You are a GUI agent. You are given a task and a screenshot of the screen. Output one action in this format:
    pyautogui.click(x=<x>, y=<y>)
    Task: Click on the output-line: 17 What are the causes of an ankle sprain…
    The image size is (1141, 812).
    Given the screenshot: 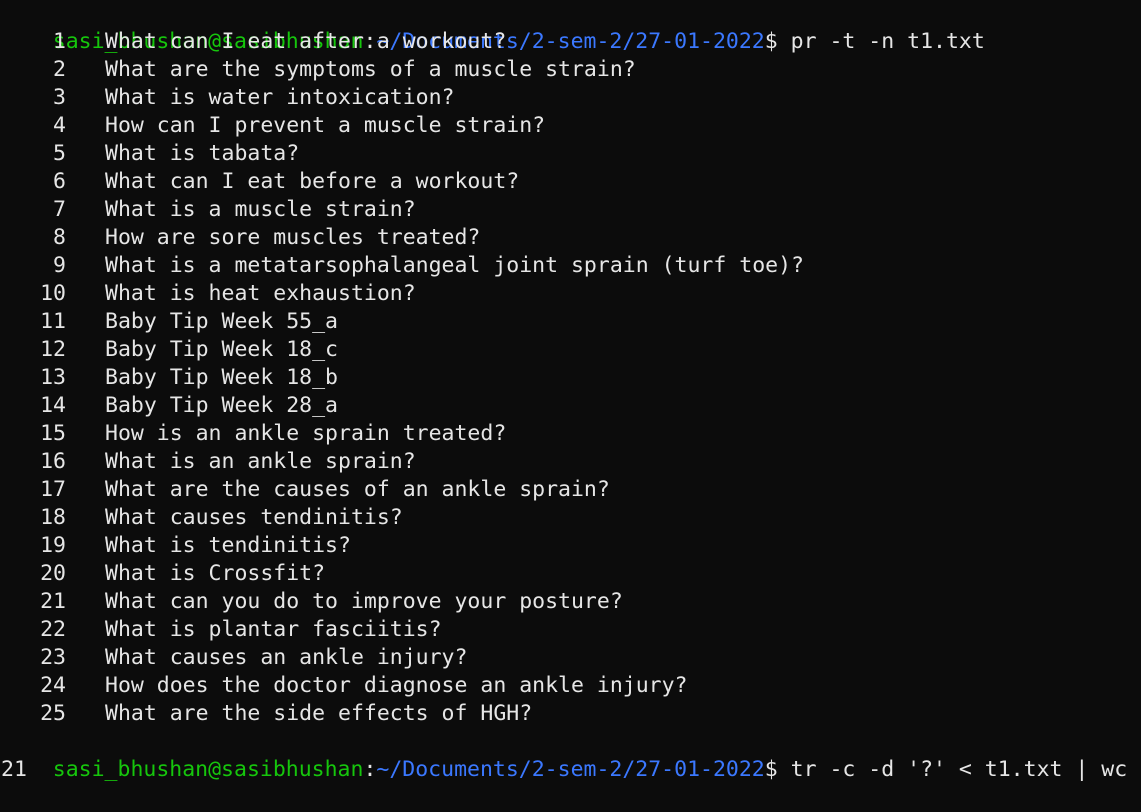 What is the action you would take?
    pyautogui.click(x=571, y=490)
    